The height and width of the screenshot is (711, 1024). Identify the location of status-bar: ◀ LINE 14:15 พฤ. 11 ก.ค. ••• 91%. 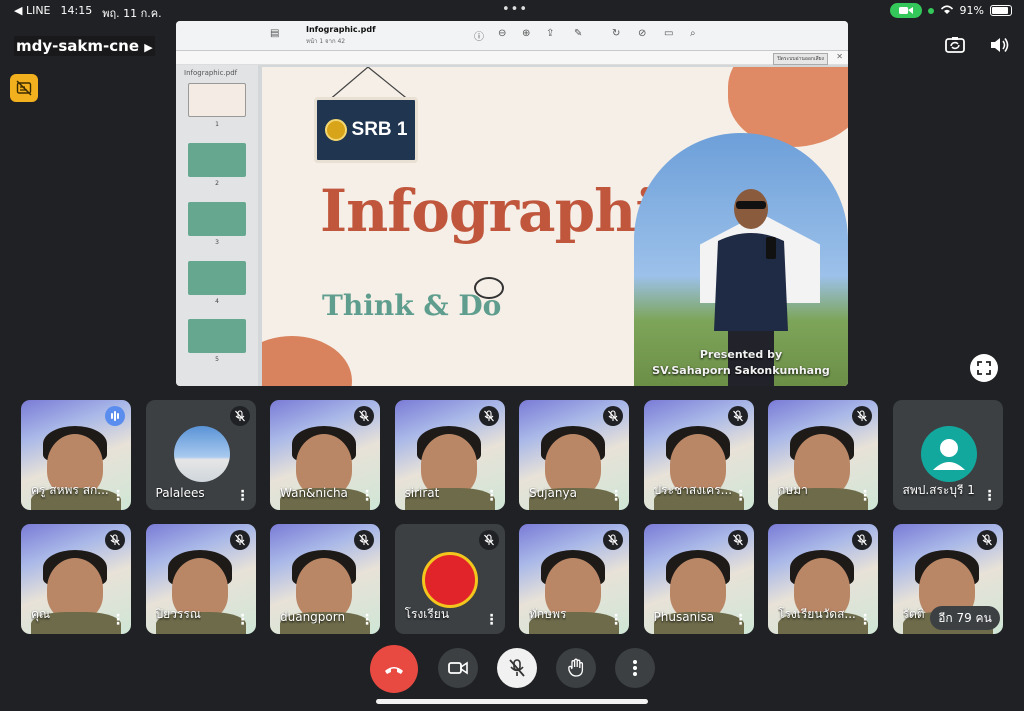
(512, 11).